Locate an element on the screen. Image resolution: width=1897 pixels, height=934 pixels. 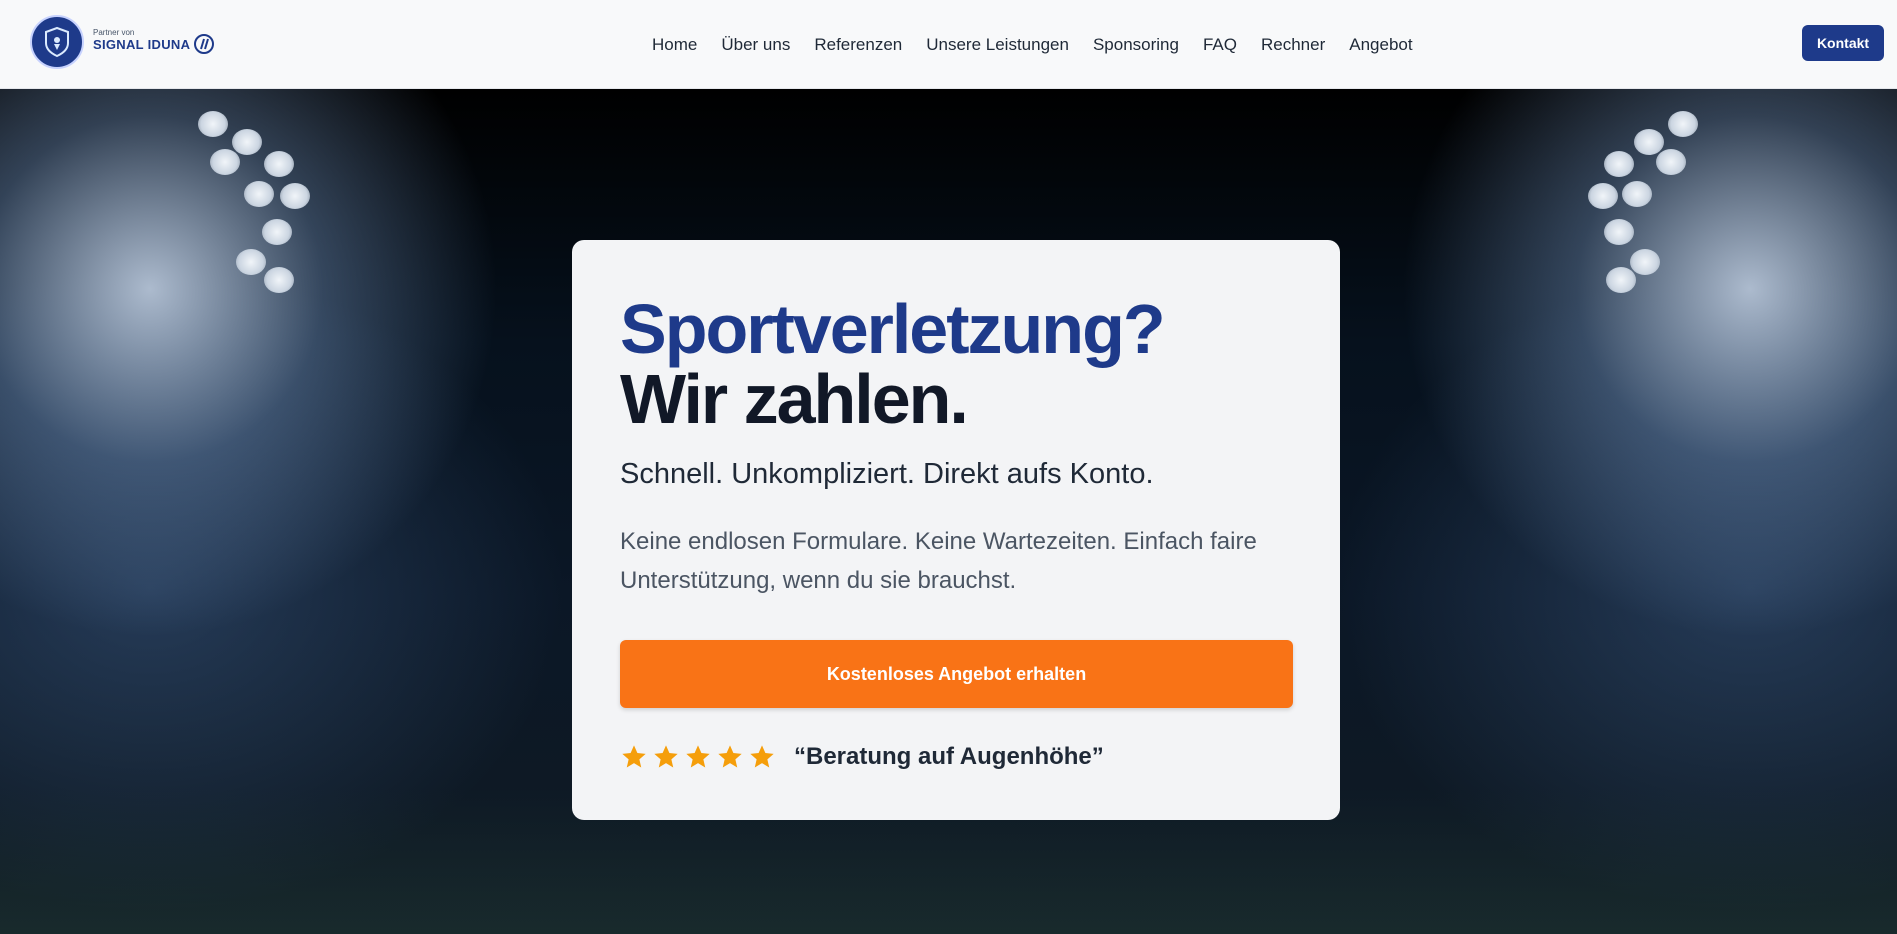
nav-sponsoring: Sponsoring is located at coordinates (1136, 45).